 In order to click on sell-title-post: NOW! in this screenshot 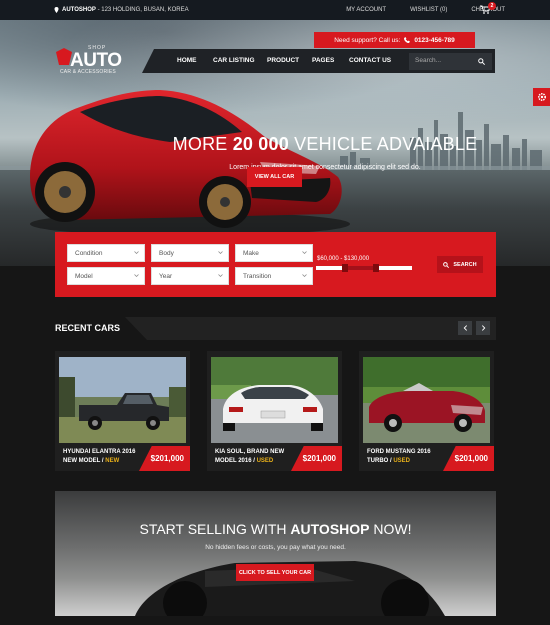, I will do `click(390, 529)`.